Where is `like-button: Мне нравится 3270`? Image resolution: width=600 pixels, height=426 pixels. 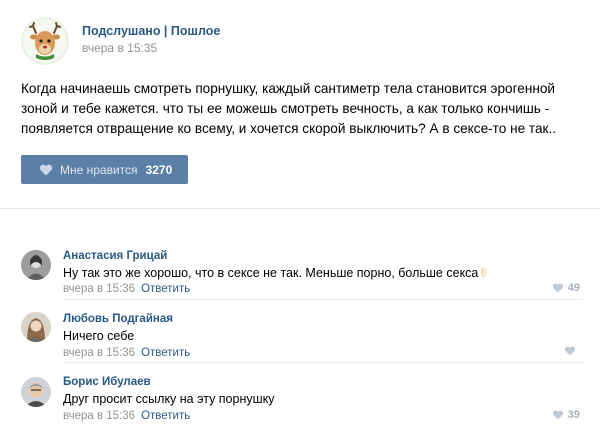 like-button: Мне нравится 3270 is located at coordinates (104, 169).